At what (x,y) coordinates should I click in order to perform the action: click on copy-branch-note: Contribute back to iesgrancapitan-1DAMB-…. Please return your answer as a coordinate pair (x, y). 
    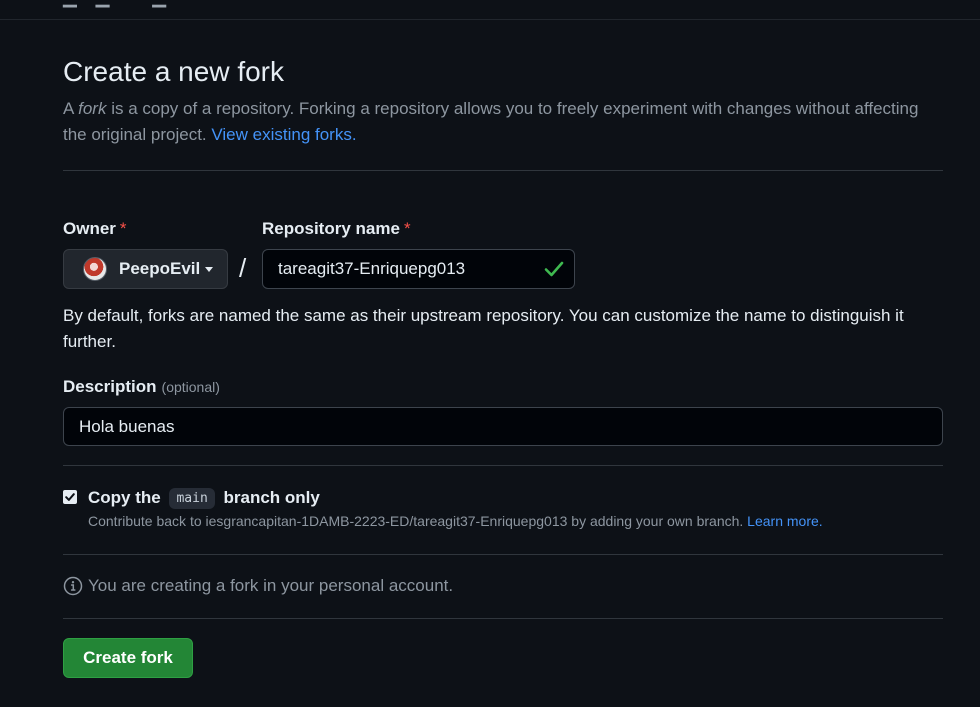
    Looking at the image, I should click on (455, 521).